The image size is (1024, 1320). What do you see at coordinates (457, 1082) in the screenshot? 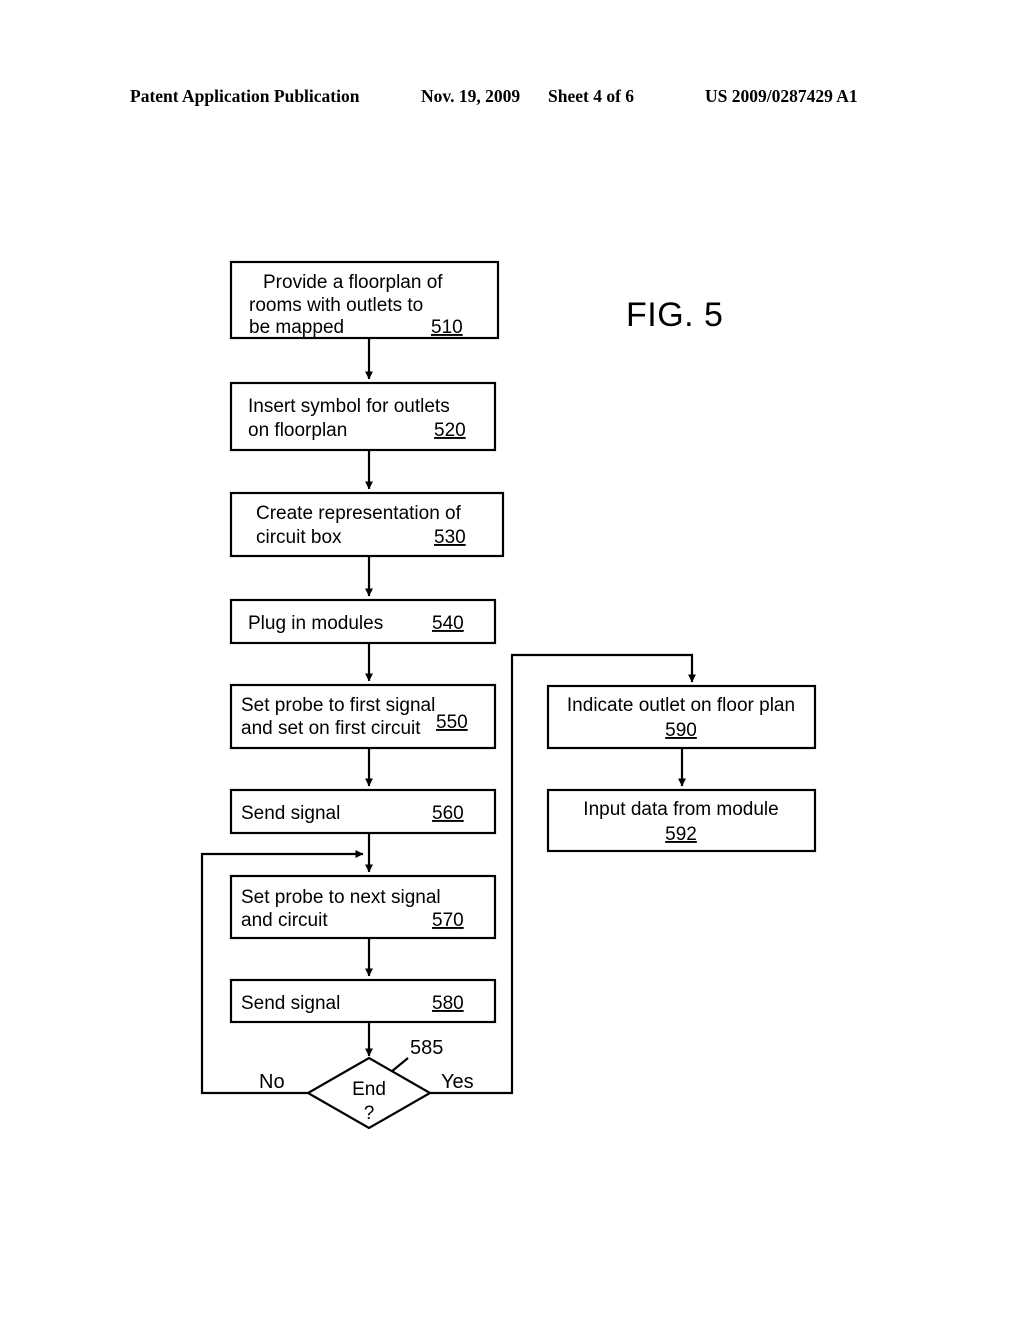
I see `branch-label-yes: Yes` at bounding box center [457, 1082].